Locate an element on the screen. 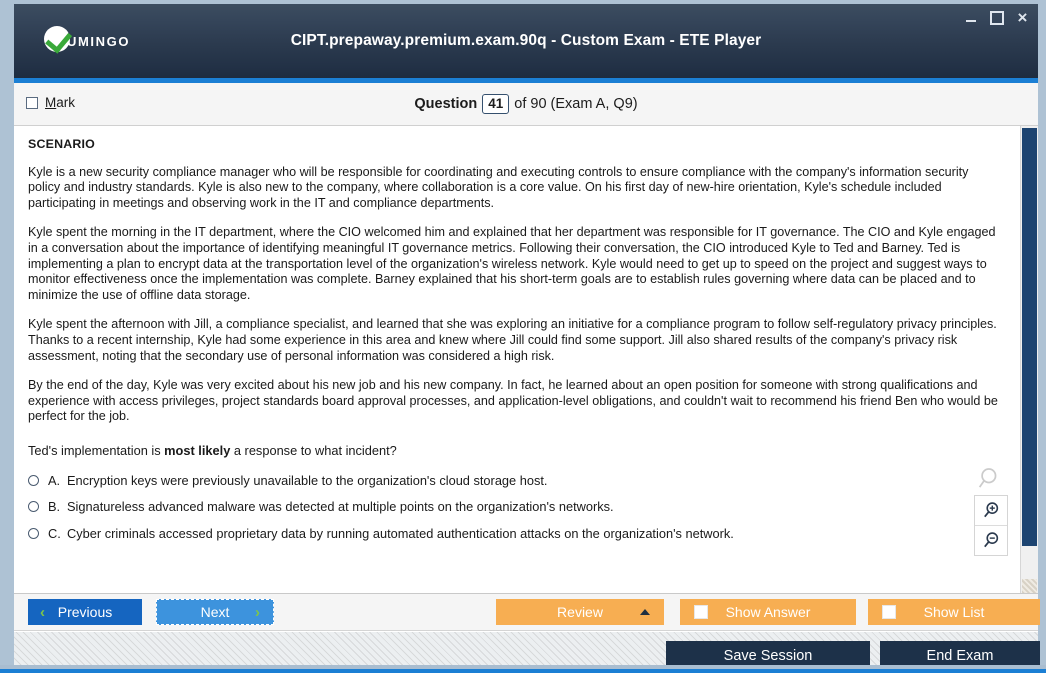 The width and height of the screenshot is (1046, 673). show-list-button: Show List is located at coordinates (954, 612).